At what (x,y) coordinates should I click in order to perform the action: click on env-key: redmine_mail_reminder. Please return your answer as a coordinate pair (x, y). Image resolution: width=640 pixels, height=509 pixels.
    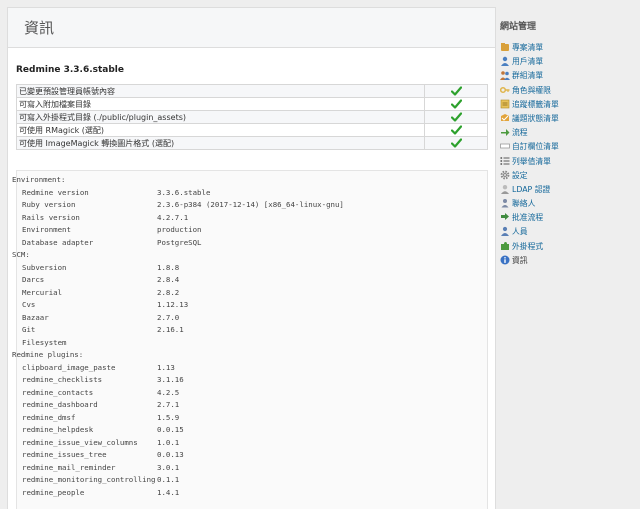
    Looking at the image, I should click on (69, 467).